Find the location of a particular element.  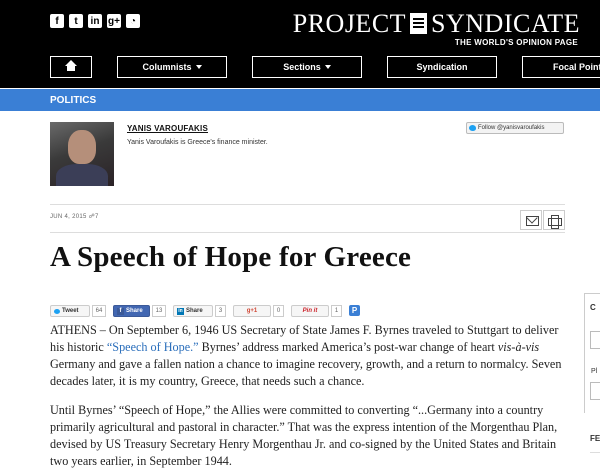

linkedin-share-label: Share is located at coordinates (194, 311).